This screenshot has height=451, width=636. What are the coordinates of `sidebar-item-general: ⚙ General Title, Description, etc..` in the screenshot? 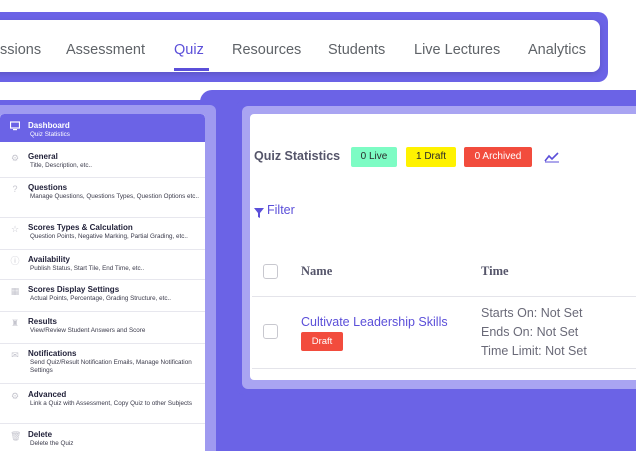 It's located at (102, 163).